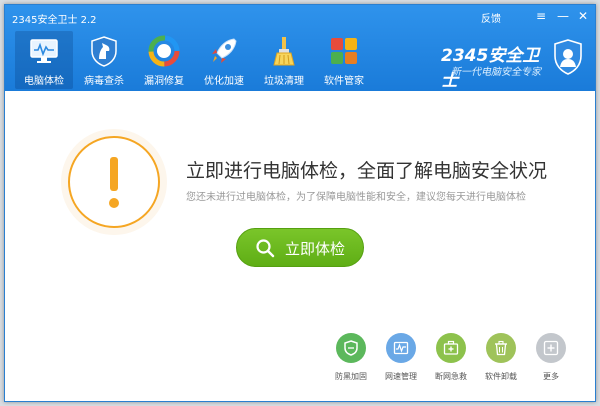 The image size is (600, 406). Describe the element at coordinates (491, 17) in the screenshot. I see `feedback-link: 反馈` at that location.